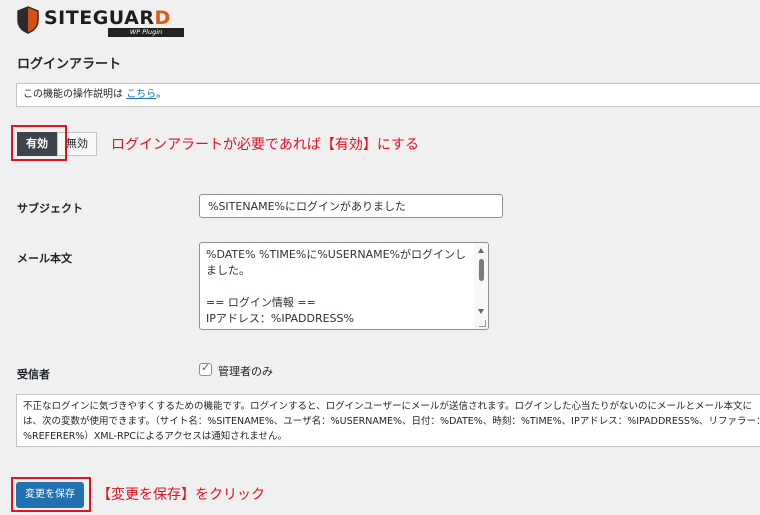 The width and height of the screenshot is (760, 515). Describe the element at coordinates (51, 494) in the screenshot. I see `save-highlight-box` at that location.